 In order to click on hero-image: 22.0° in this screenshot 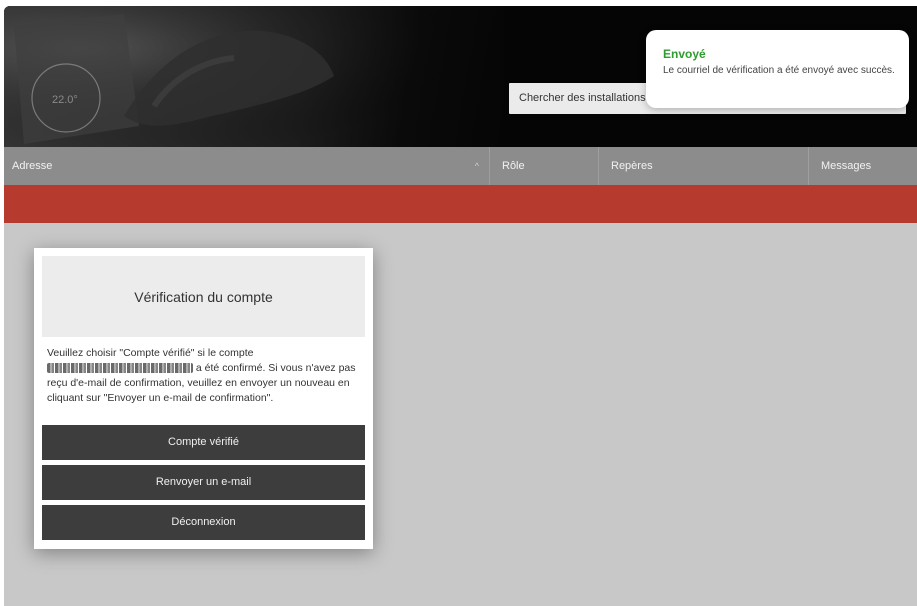, I will do `click(254, 76)`.